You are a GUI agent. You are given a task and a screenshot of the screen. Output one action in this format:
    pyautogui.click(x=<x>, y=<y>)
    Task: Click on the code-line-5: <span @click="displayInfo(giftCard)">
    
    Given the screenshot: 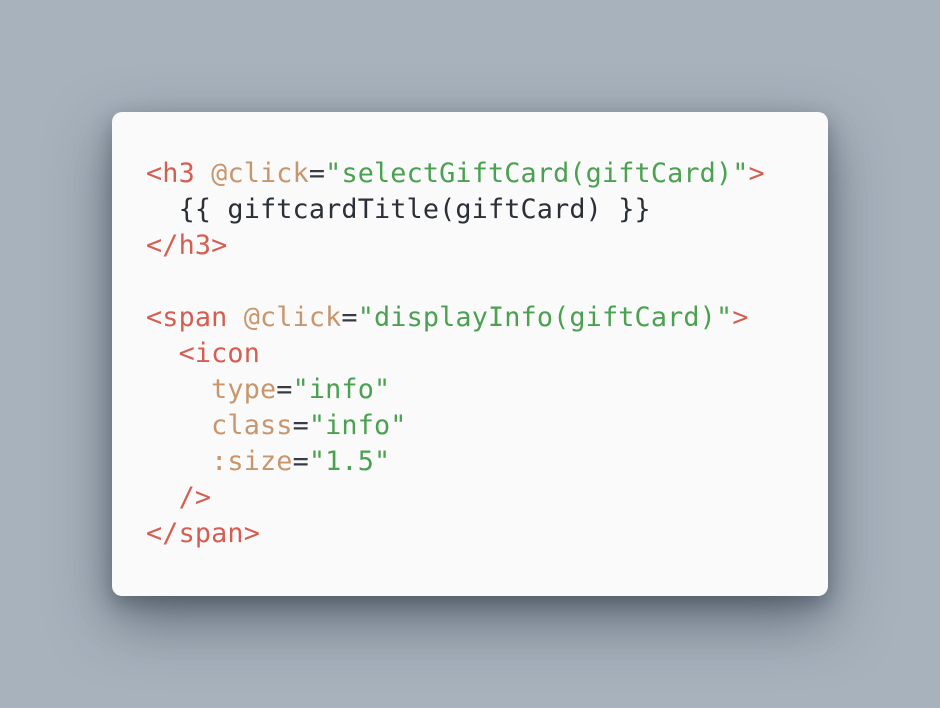 What is the action you would take?
    pyautogui.click(x=455, y=318)
    